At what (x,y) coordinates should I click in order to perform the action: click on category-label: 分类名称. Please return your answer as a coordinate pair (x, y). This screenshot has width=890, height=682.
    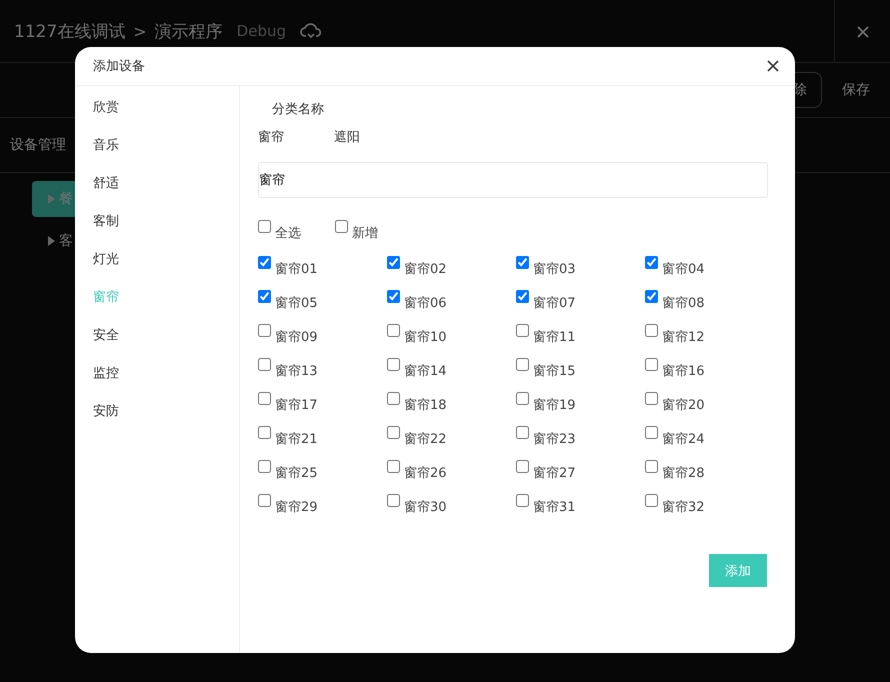
    Looking at the image, I should click on (298, 110).